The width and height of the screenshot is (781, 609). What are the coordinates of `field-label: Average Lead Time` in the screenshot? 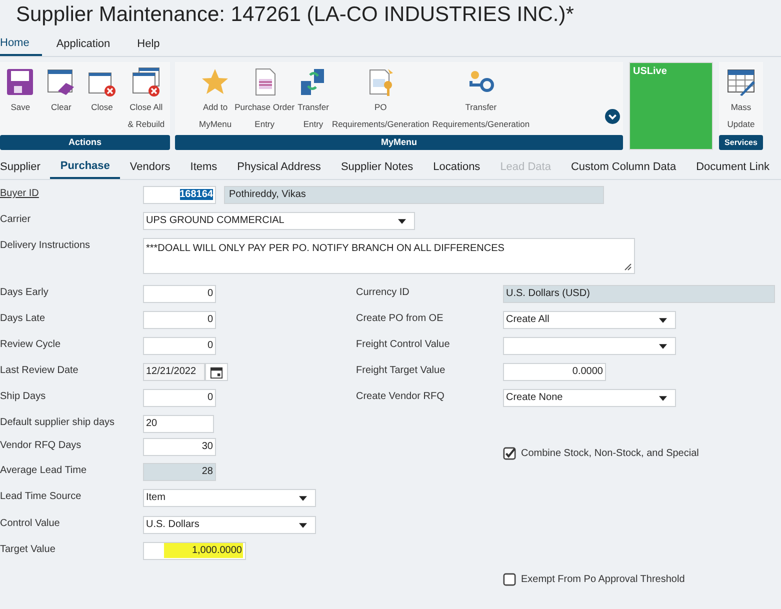 It's located at (44, 470).